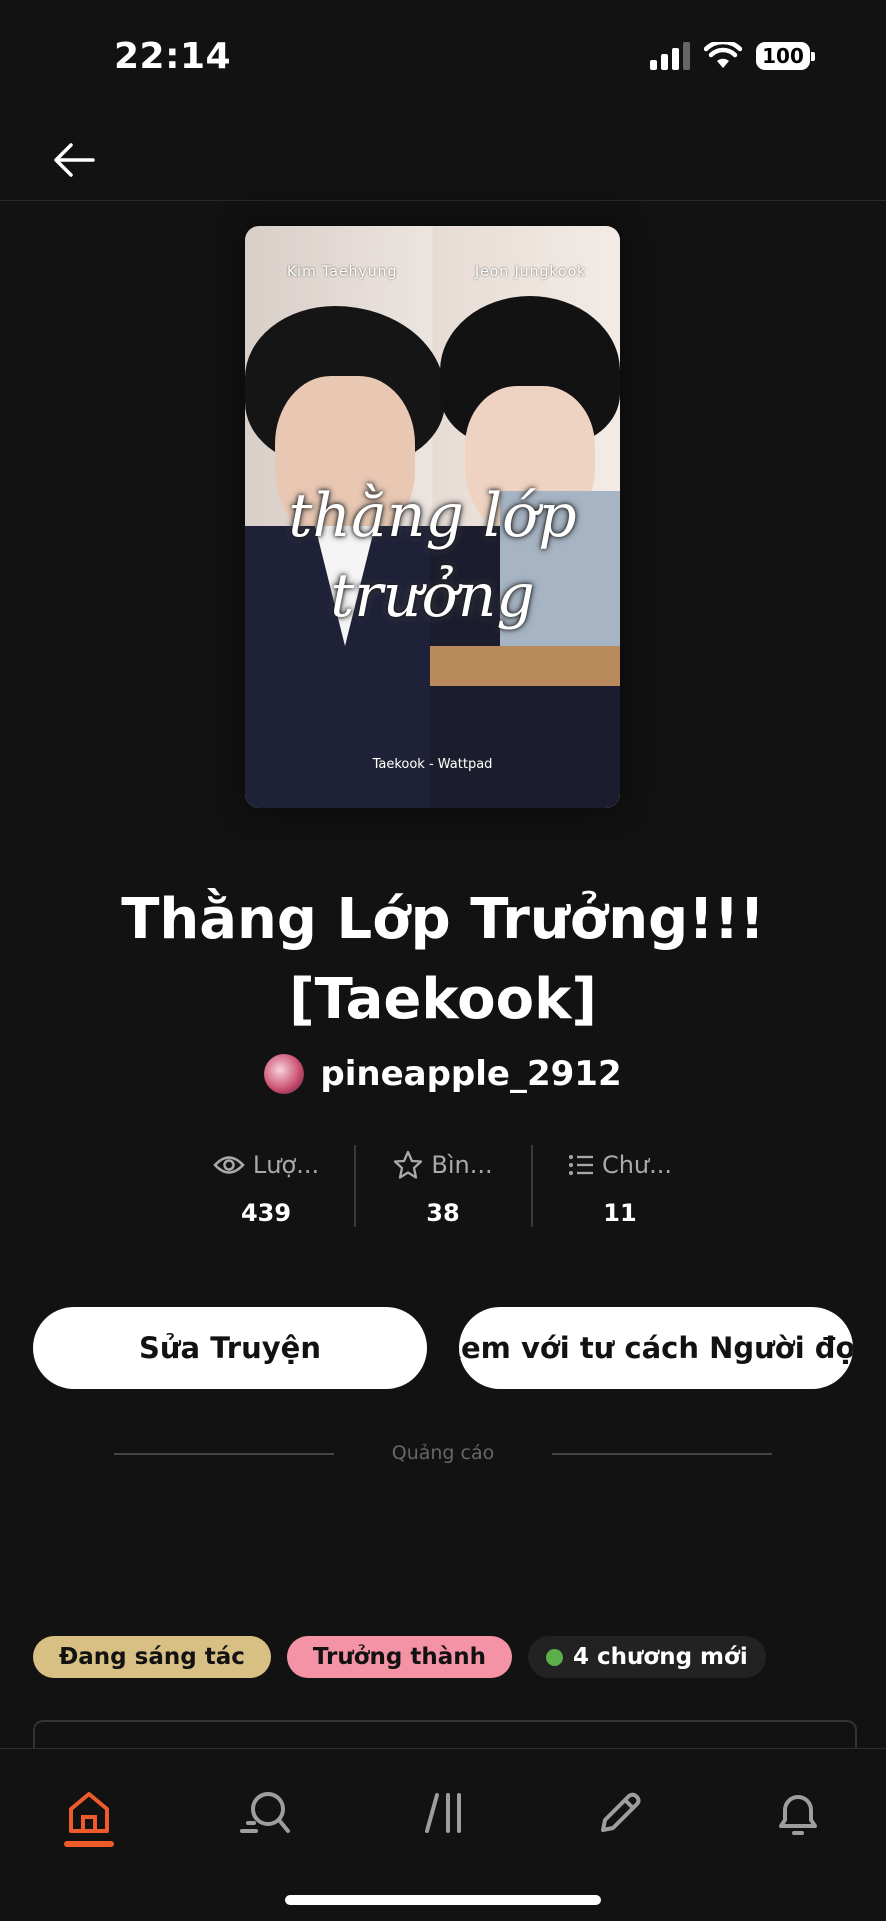 This screenshot has height=1921, width=886. What do you see at coordinates (89, 1844) in the screenshot?
I see `nav-active-indicator` at bounding box center [89, 1844].